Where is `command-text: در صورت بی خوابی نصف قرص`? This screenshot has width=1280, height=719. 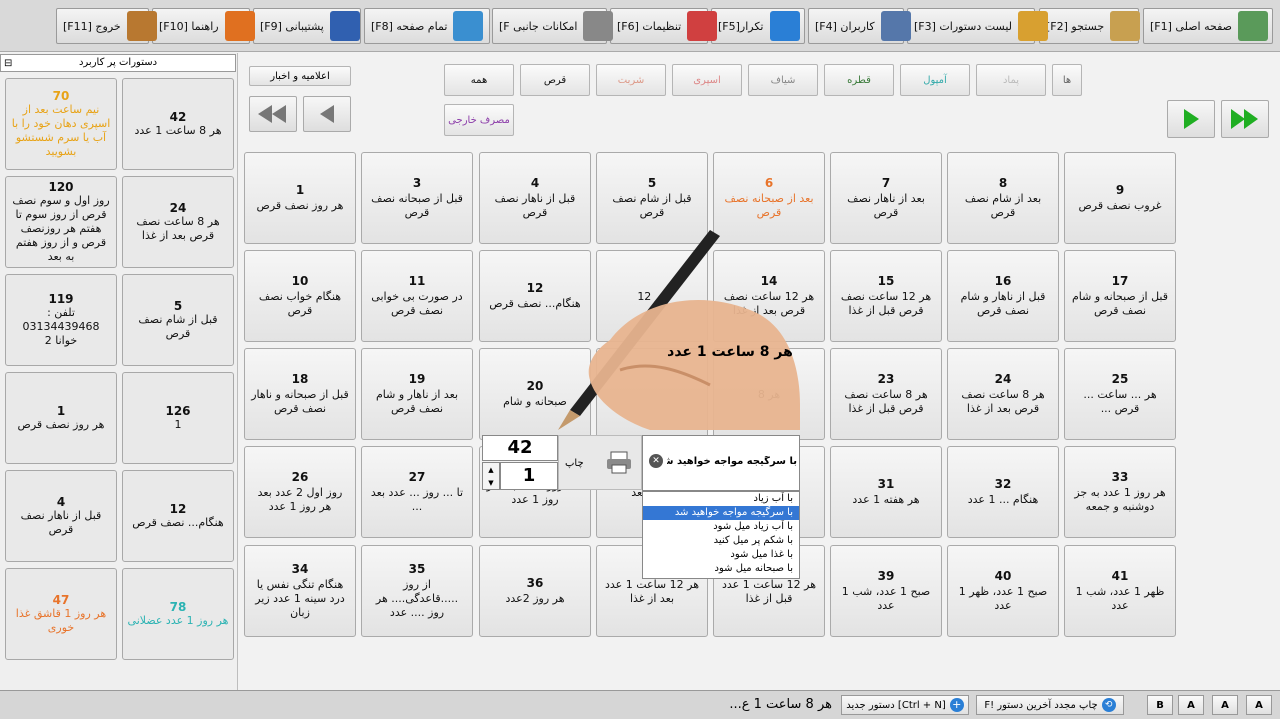 command-text: در صورت بی خوابی نصف قرص is located at coordinates (417, 303).